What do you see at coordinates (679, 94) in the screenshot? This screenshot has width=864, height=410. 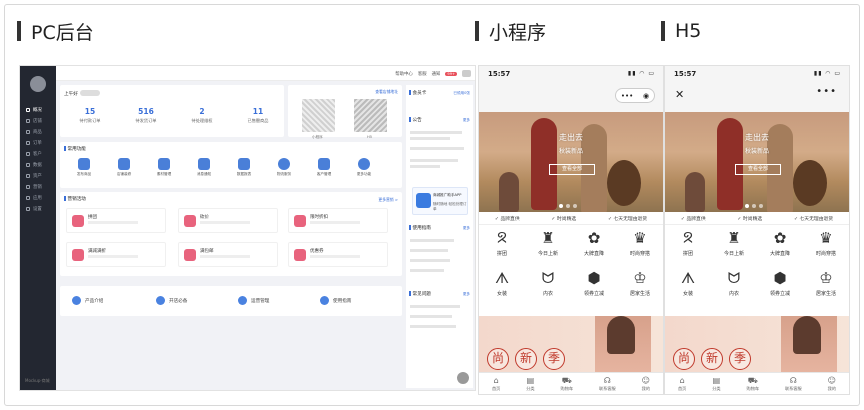 I see `close-icon: ✕` at bounding box center [679, 94].